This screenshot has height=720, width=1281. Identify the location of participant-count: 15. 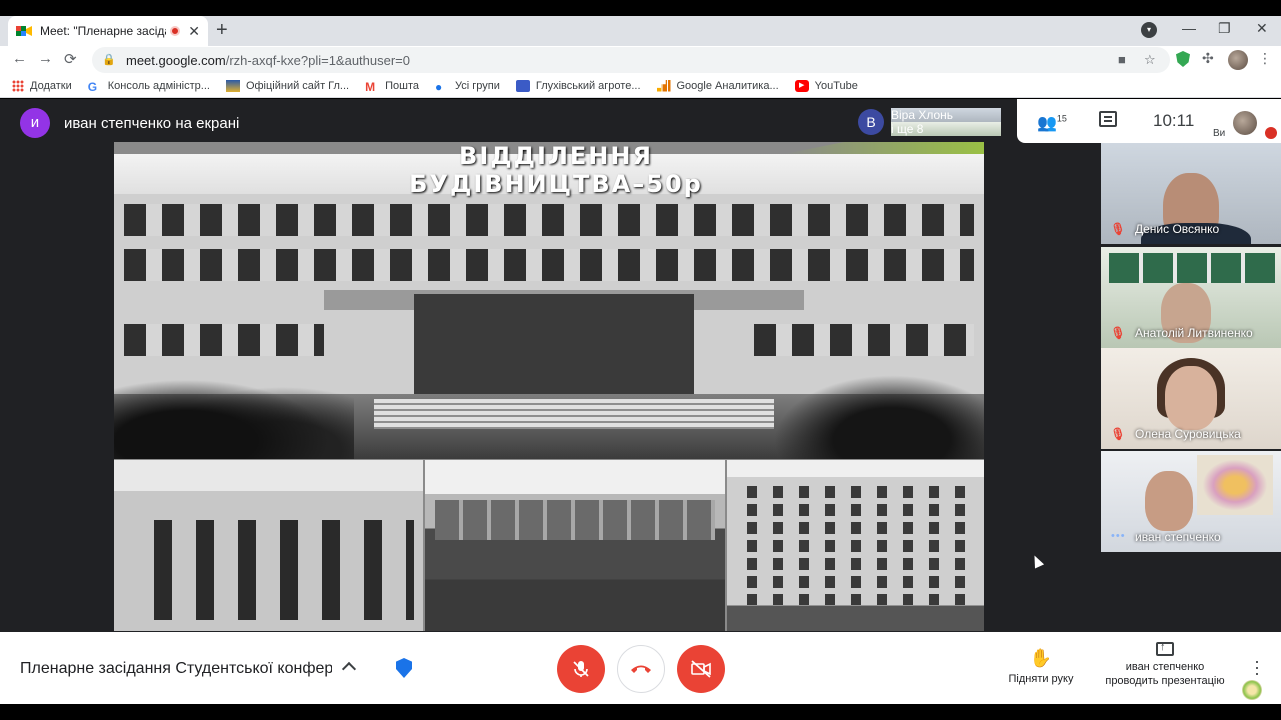
(1061, 118).